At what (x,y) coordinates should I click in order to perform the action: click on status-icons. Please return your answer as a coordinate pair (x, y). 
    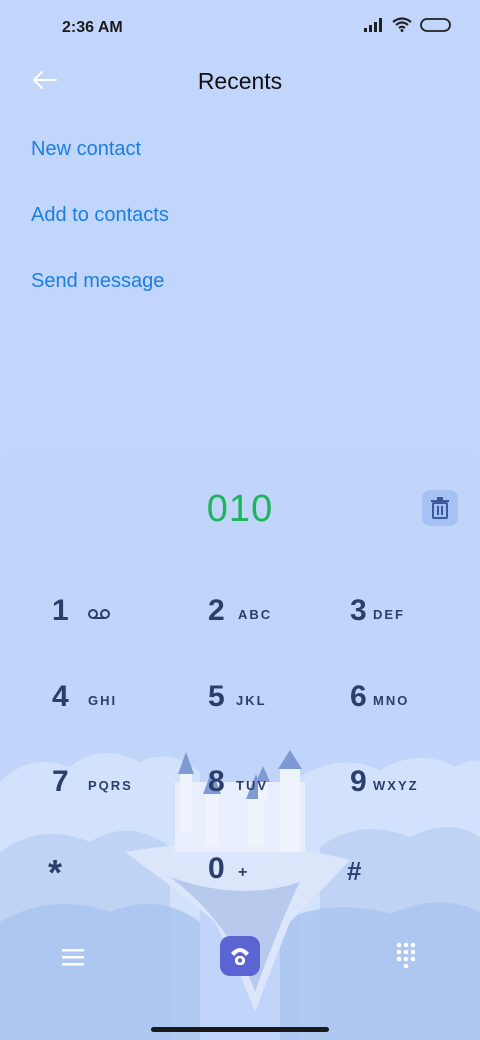
    Looking at the image, I should click on (408, 24).